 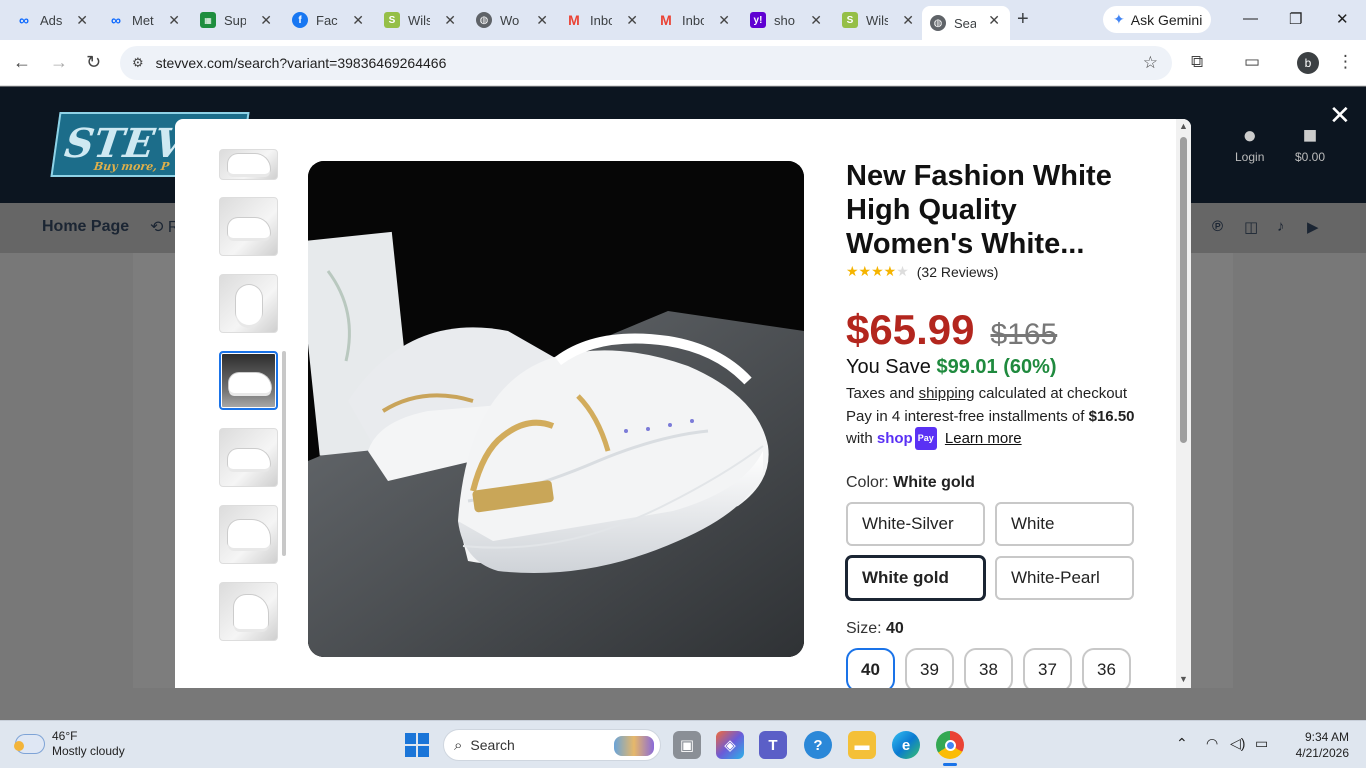 I want to click on installment-with: with, so click(x=859, y=438).